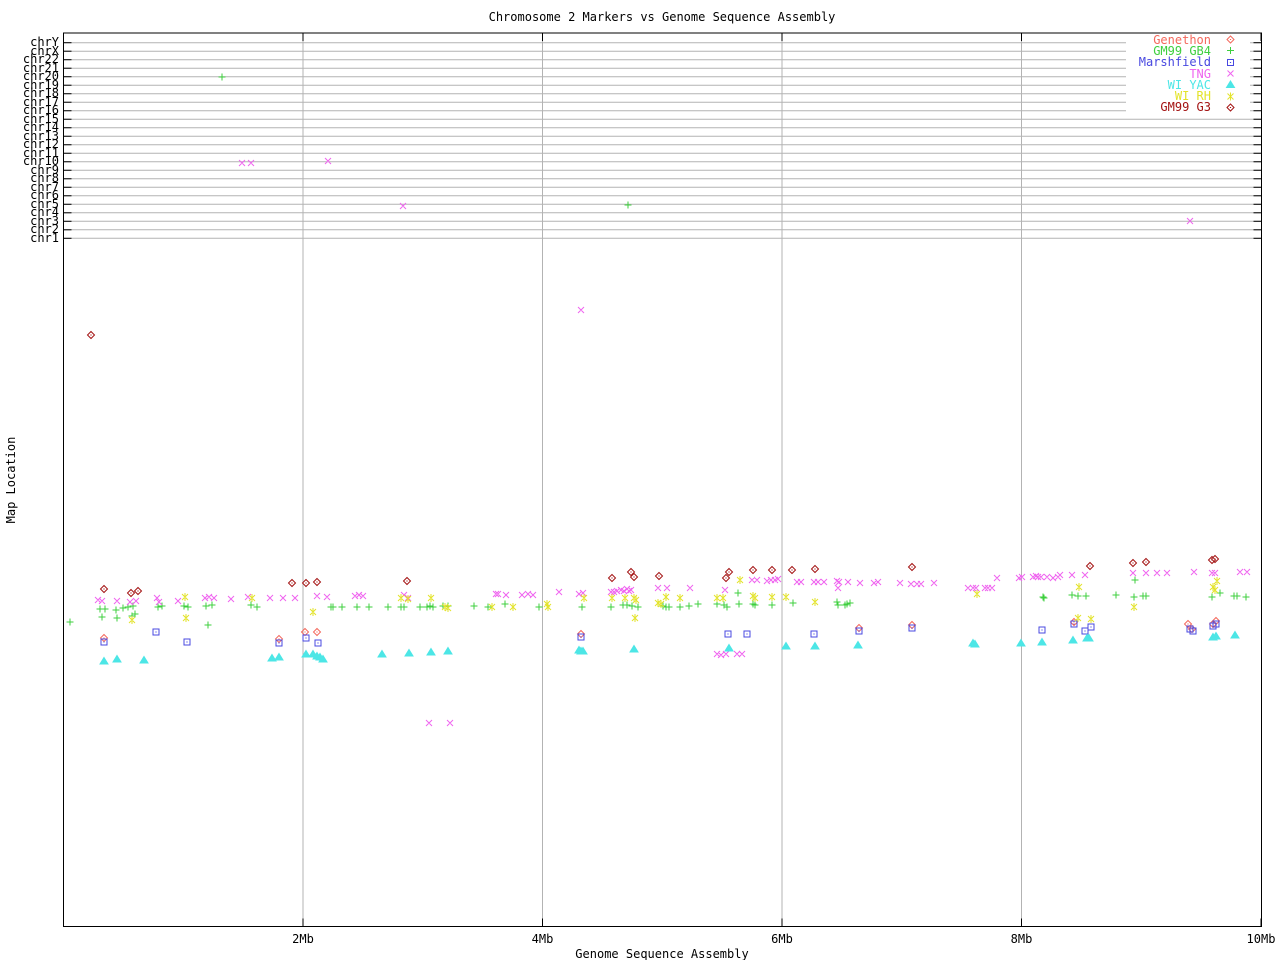  What do you see at coordinates (303, 939) in the screenshot?
I see `x-tick-label: 2Mb` at bounding box center [303, 939].